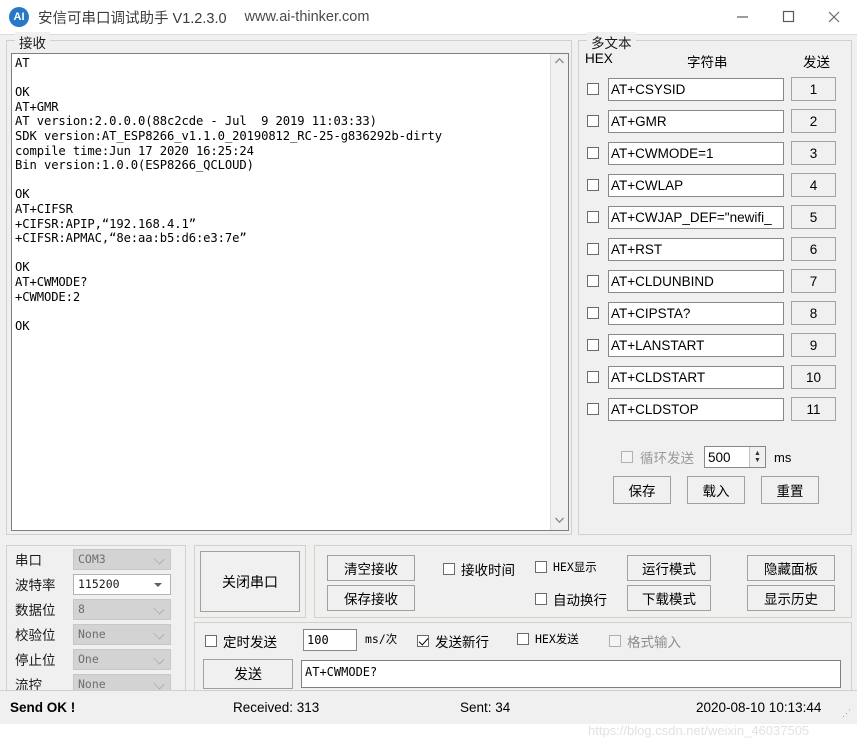 The height and width of the screenshot is (738, 857). What do you see at coordinates (559, 292) in the screenshot?
I see `receive-scrollbar` at bounding box center [559, 292].